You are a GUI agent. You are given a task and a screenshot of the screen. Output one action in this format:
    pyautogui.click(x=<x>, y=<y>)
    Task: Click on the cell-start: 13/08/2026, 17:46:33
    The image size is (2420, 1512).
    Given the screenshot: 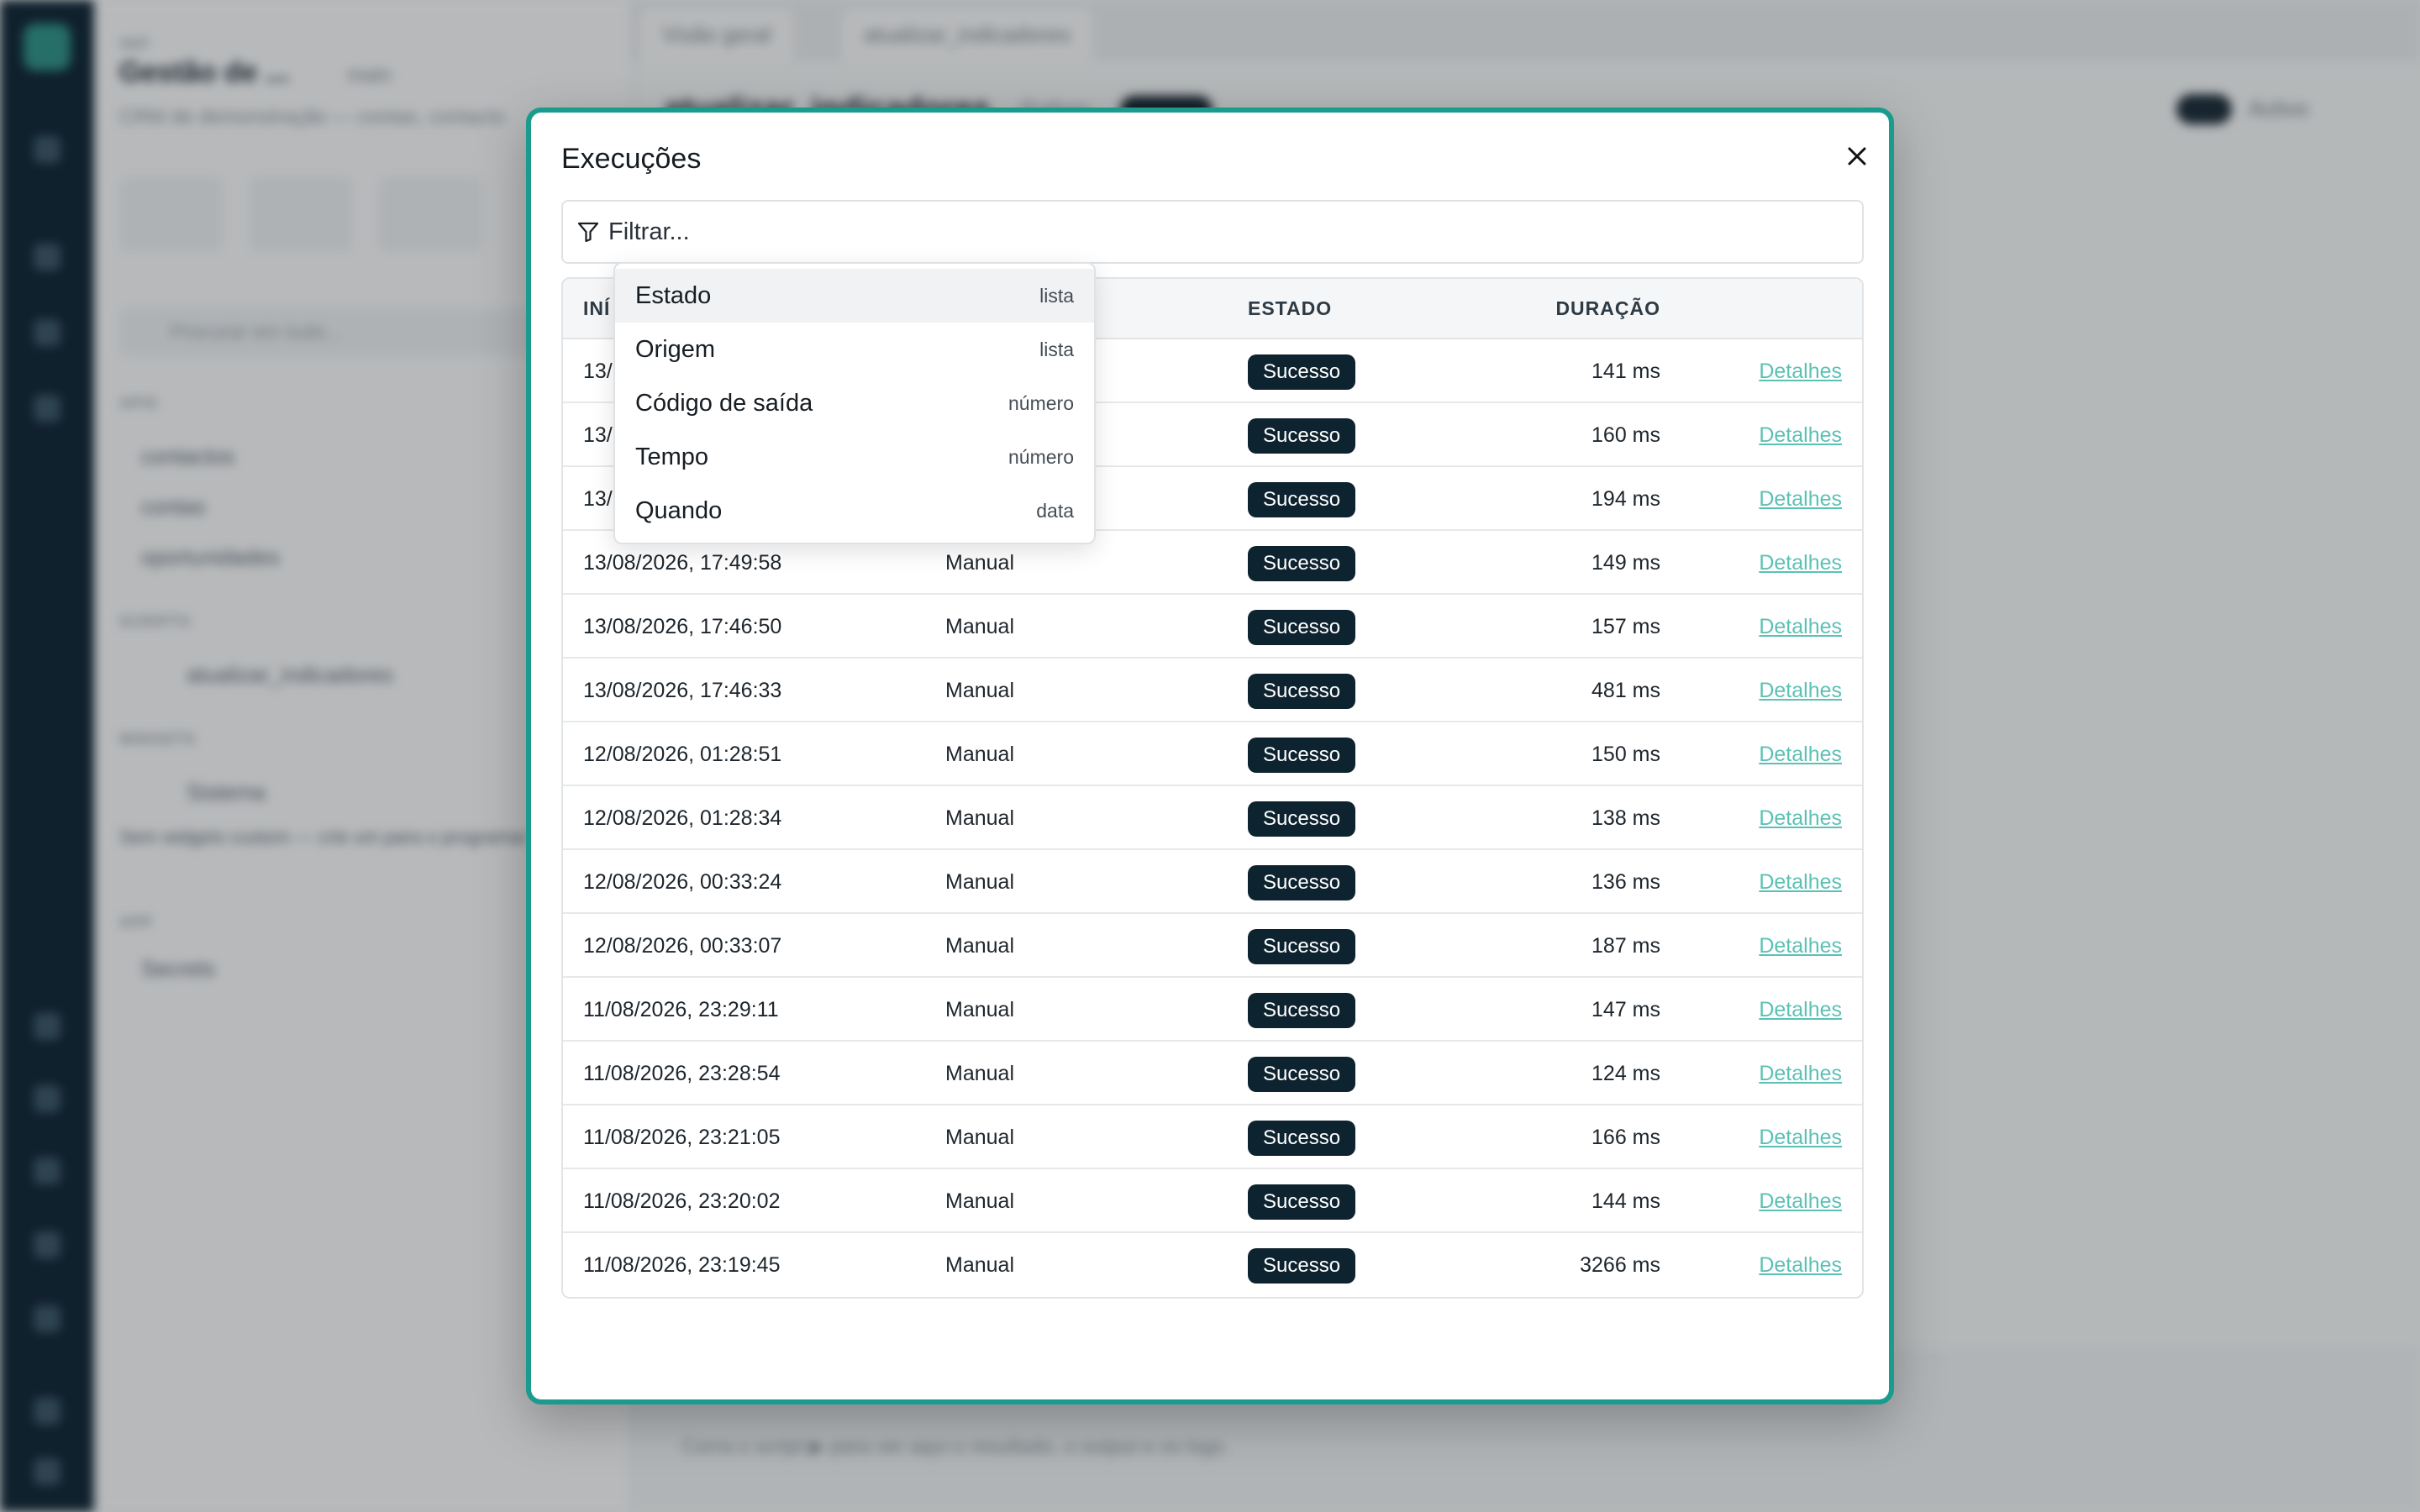 What is the action you would take?
    pyautogui.click(x=682, y=690)
    